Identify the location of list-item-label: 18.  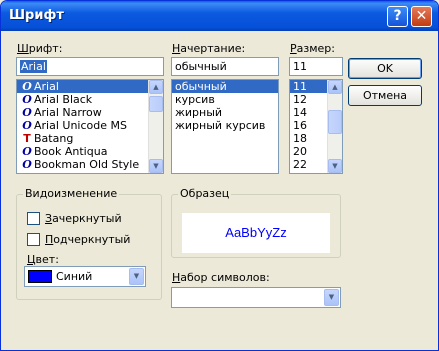
(300, 138).